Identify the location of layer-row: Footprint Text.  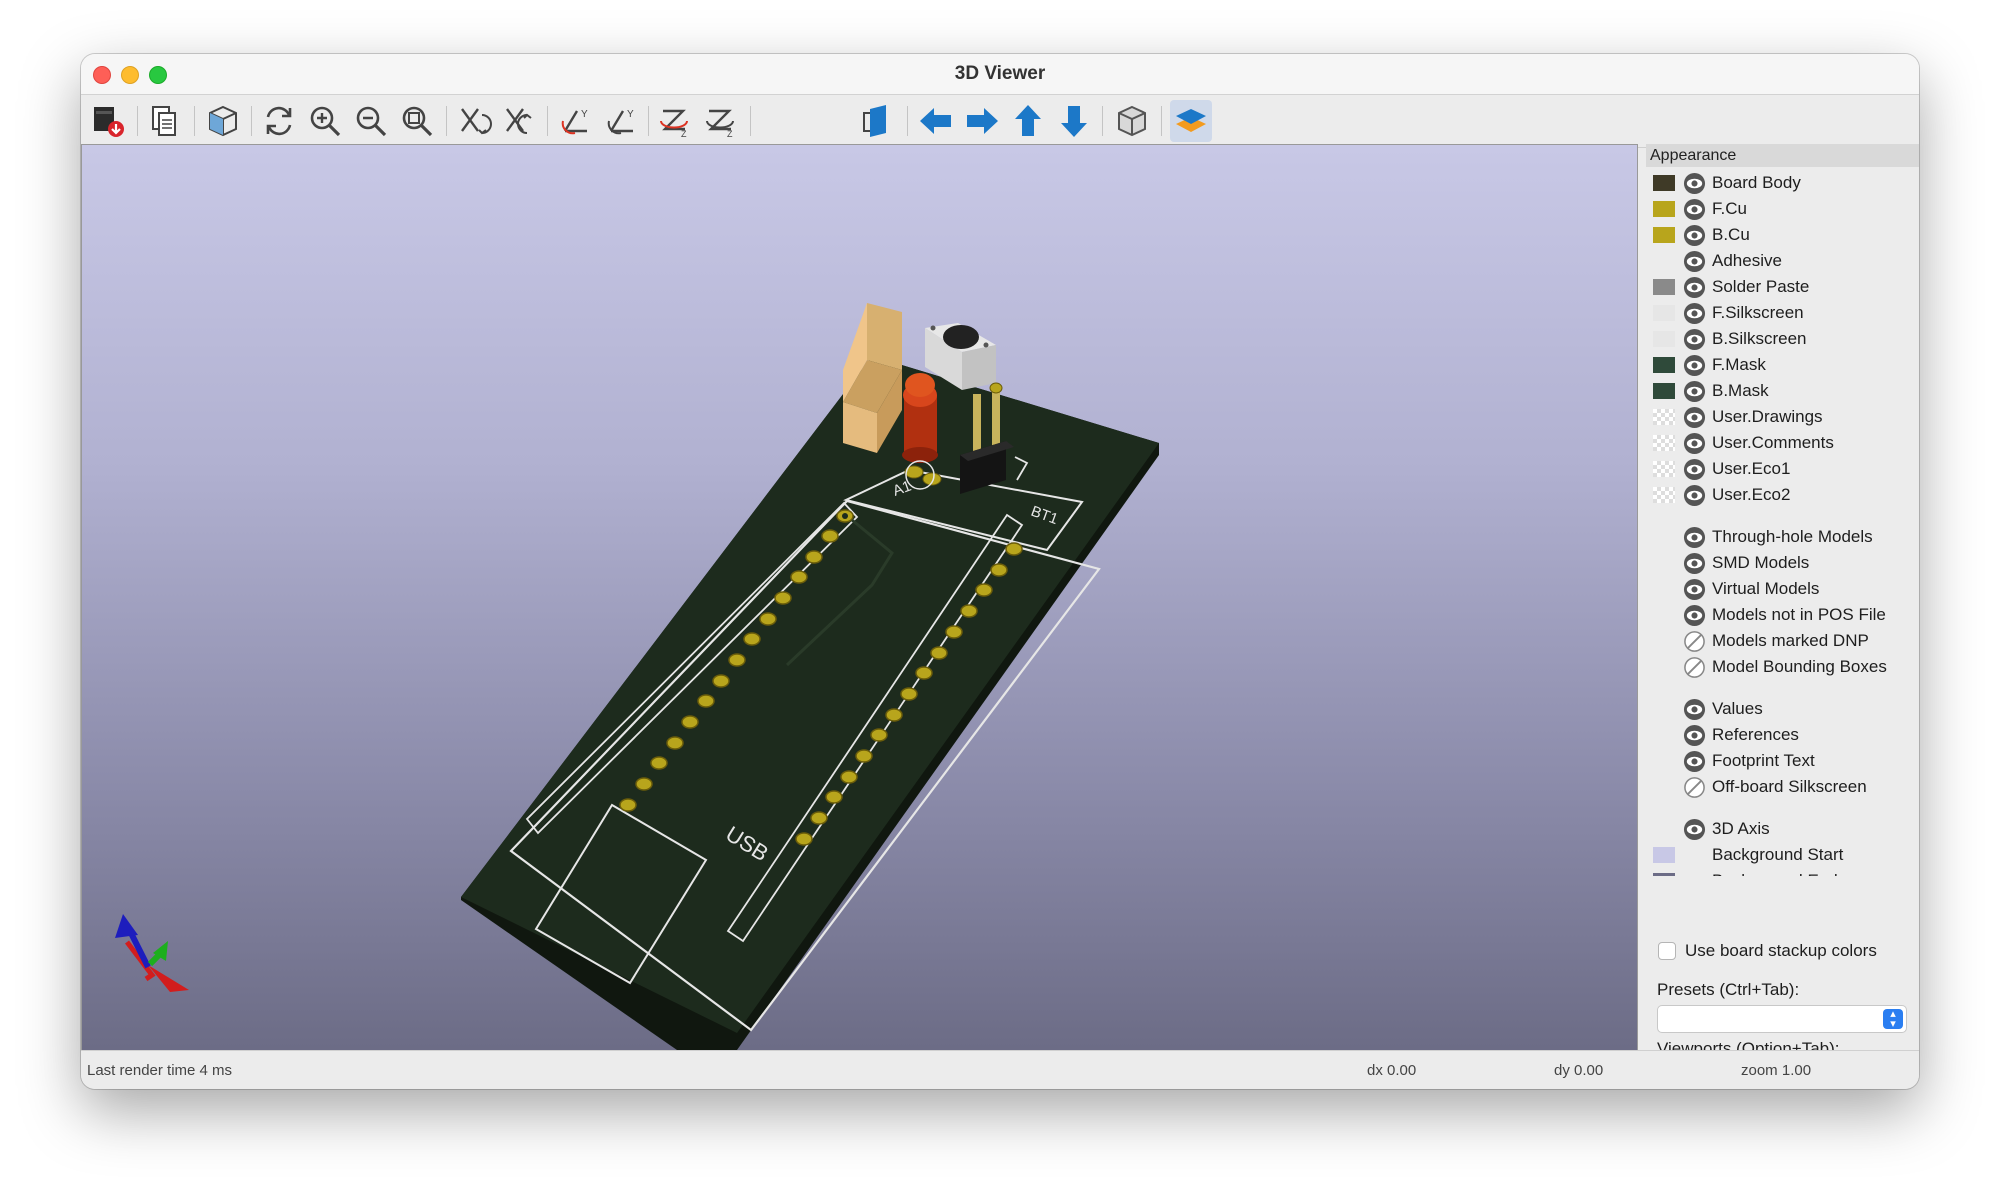
(1775, 761).